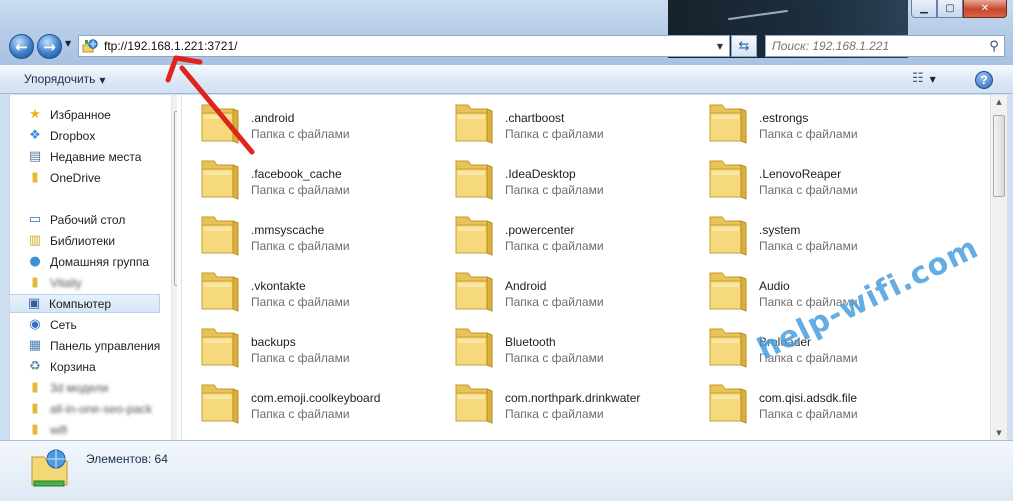 Image resolution: width=1013 pixels, height=501 pixels. I want to click on folder-name: .powercenter, so click(540, 230).